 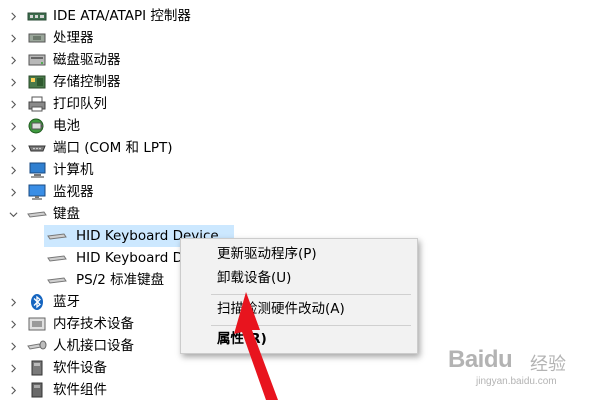 I want to click on tree-item-ide-controller: IDE ATA/ATAPI 控制器, so click(x=130, y=16).